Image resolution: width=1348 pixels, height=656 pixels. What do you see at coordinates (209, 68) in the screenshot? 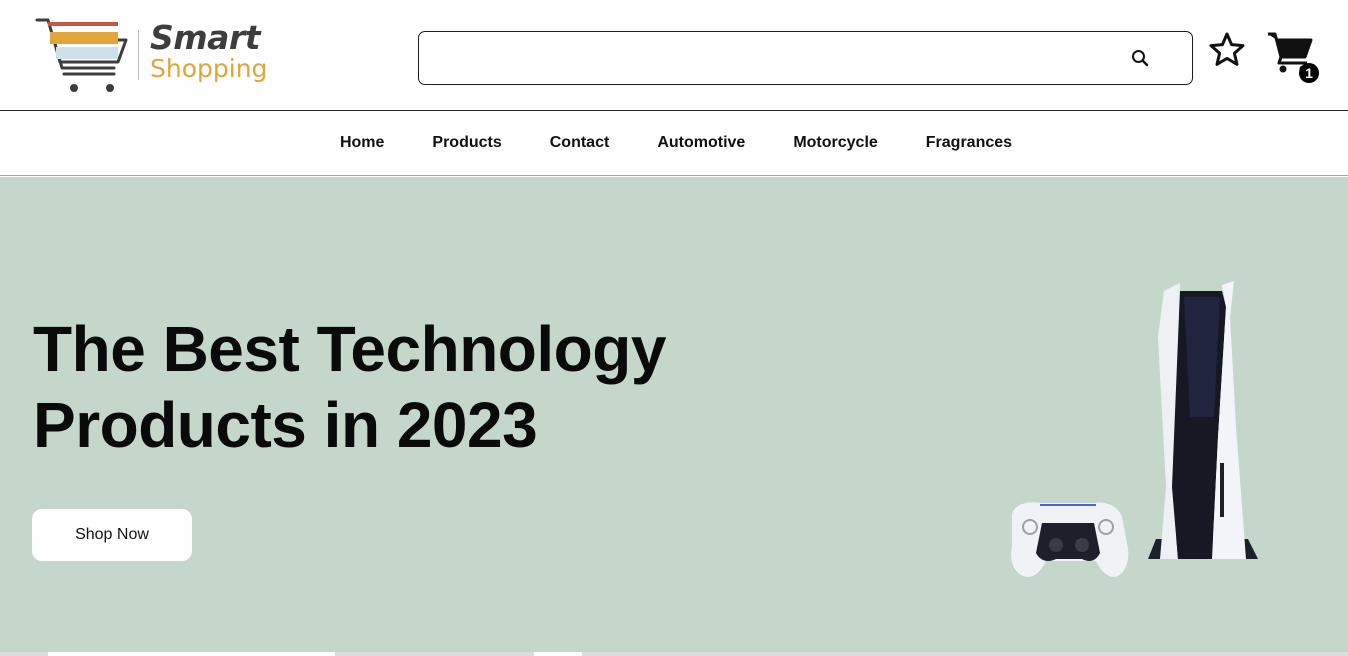
I see `logo-text-shopping: Shopping` at bounding box center [209, 68].